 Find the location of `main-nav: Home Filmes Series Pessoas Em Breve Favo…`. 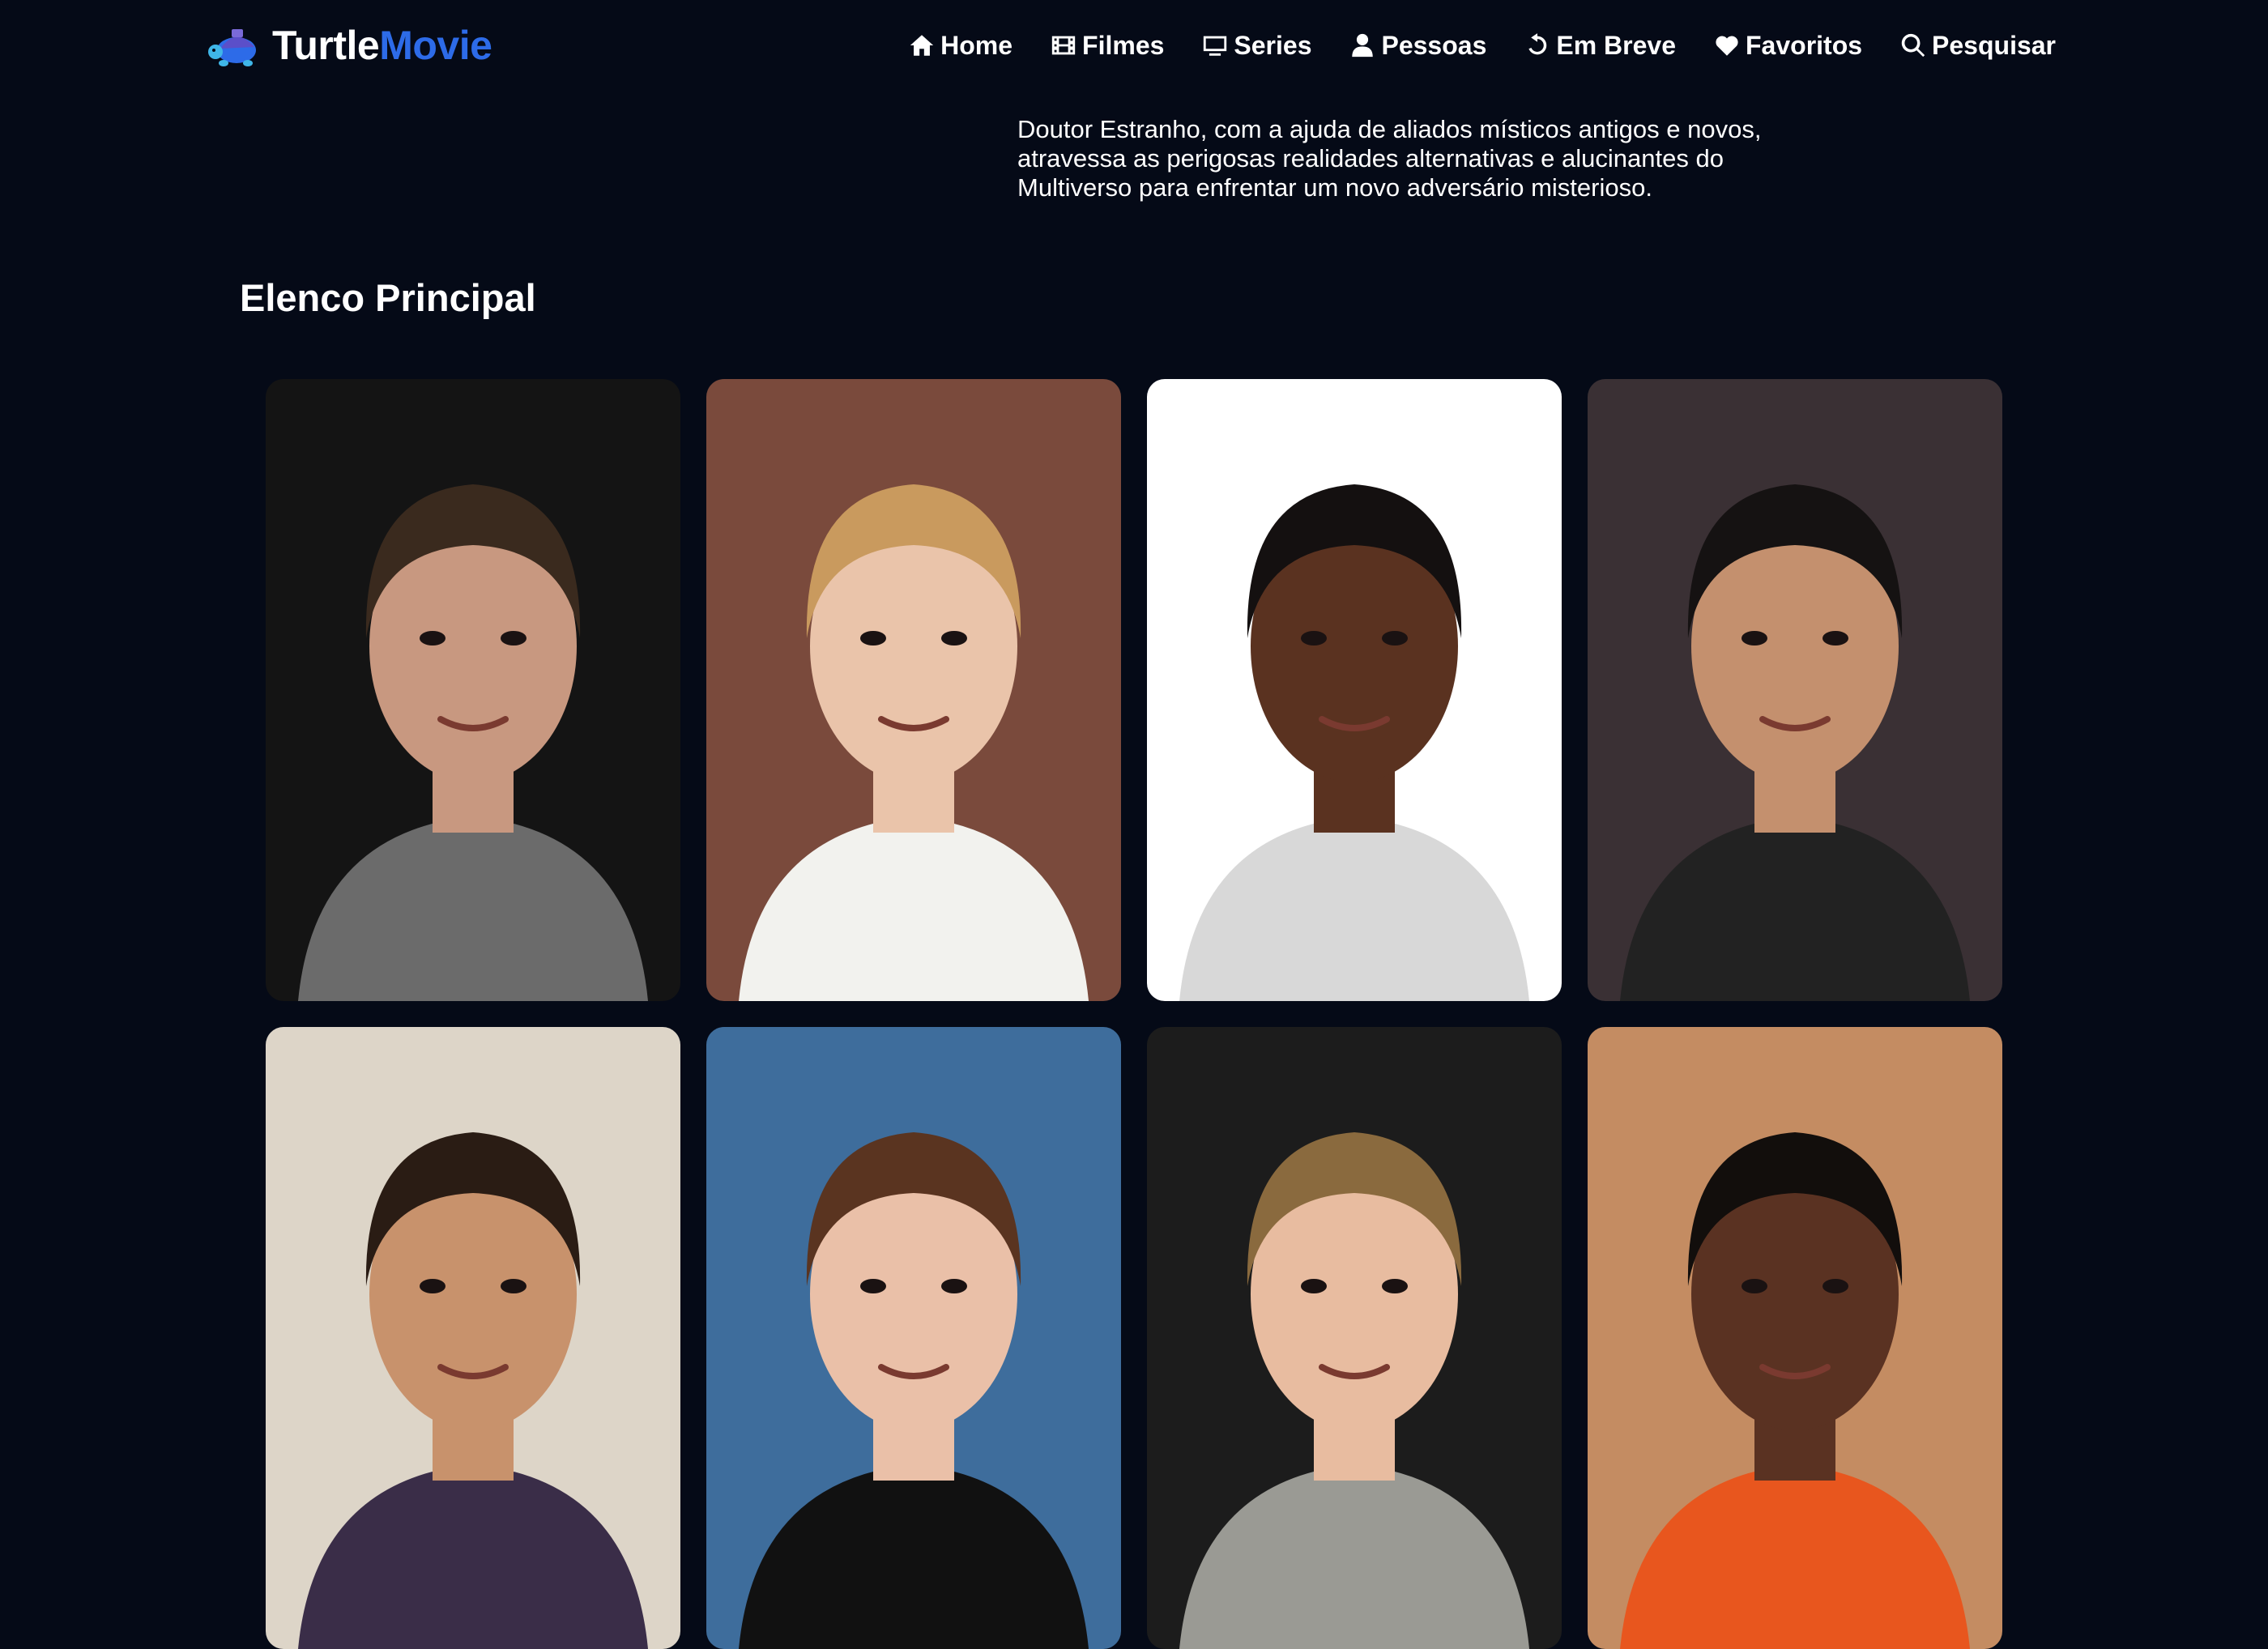

main-nav: Home Filmes Series Pessoas Em Breve Favo… is located at coordinates (1482, 45).